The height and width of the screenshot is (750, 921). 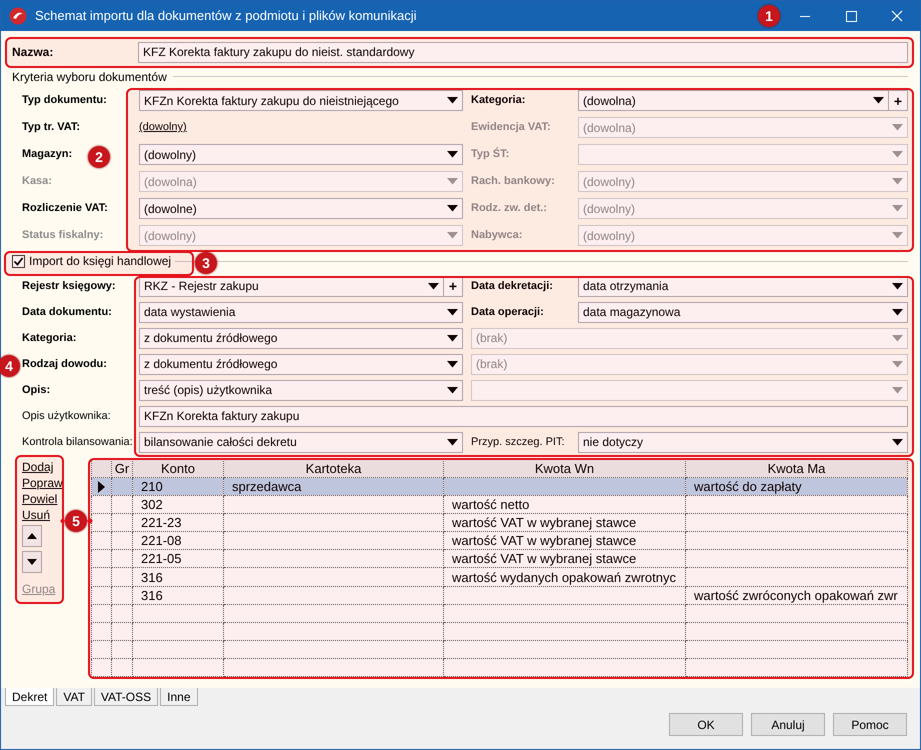 What do you see at coordinates (36, 515) in the screenshot?
I see `link: Usuń` at bounding box center [36, 515].